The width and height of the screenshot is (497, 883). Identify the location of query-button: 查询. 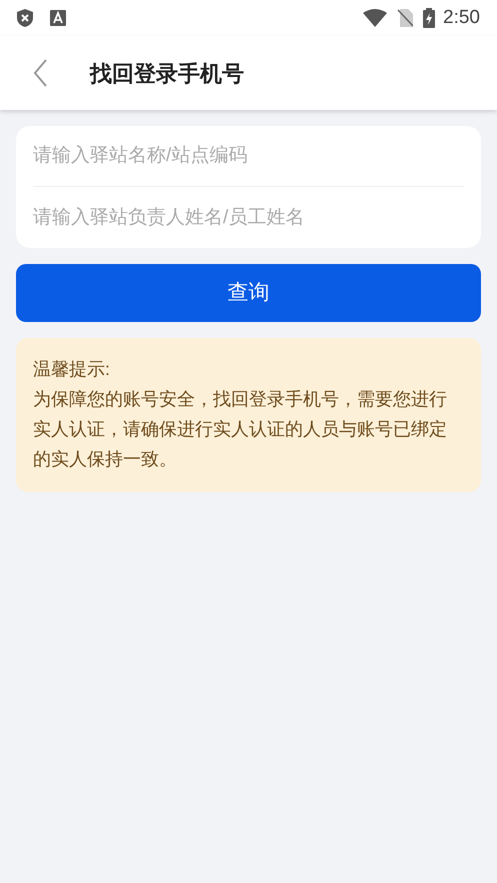
(248, 293).